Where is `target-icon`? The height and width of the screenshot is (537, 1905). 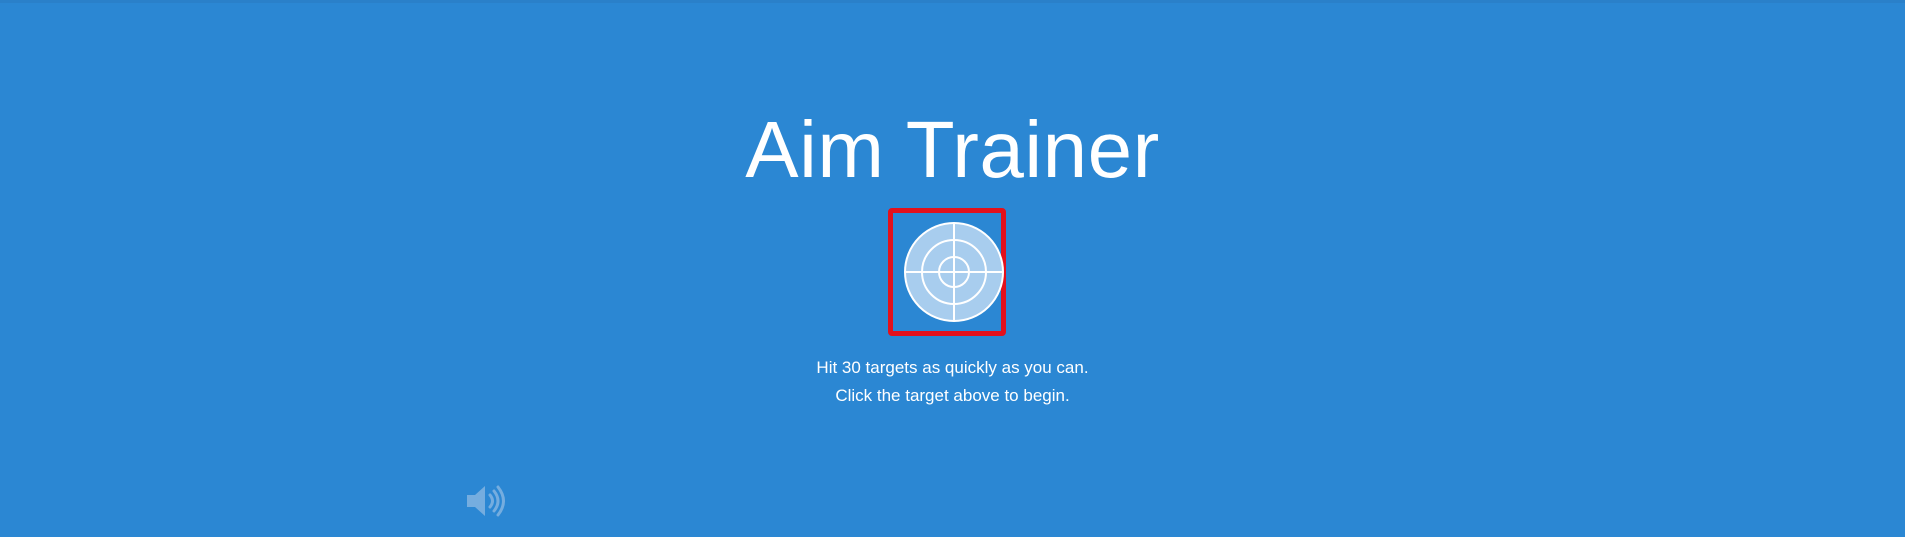 target-icon is located at coordinates (954, 272).